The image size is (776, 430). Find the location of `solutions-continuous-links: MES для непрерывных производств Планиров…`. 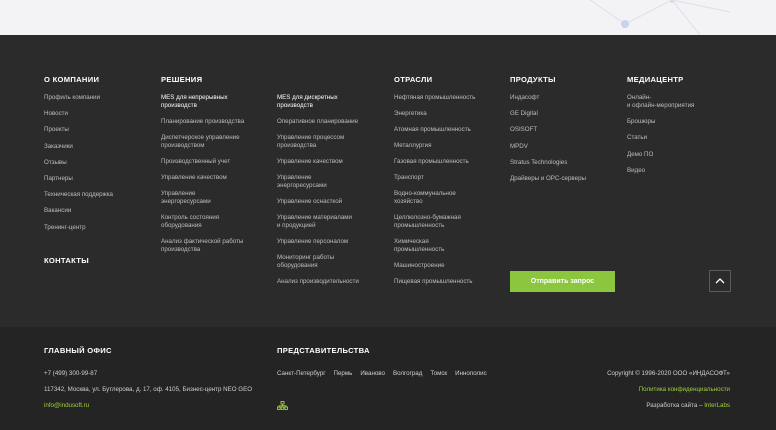

solutions-continuous-links: MES для непрерывных производств Планиров… is located at coordinates (202, 174).